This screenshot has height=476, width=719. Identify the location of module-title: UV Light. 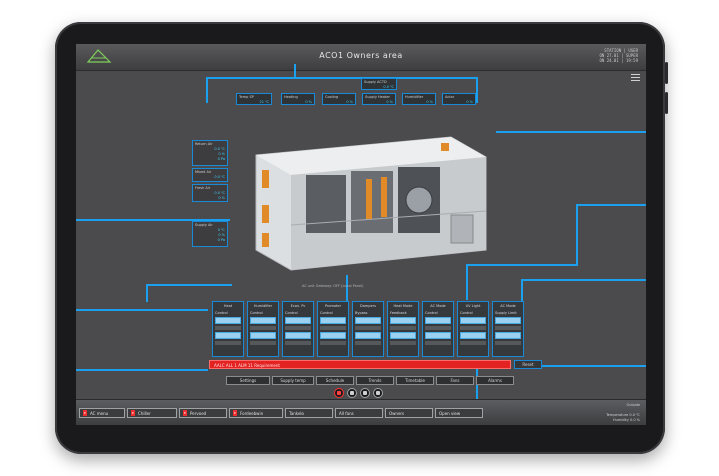
(473, 306).